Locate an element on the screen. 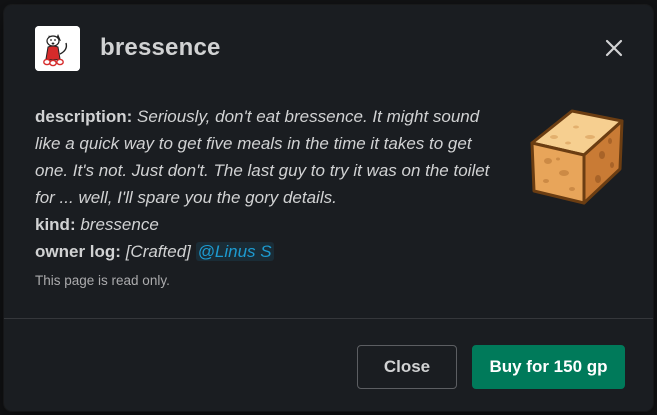  close-icon is located at coordinates (614, 48).